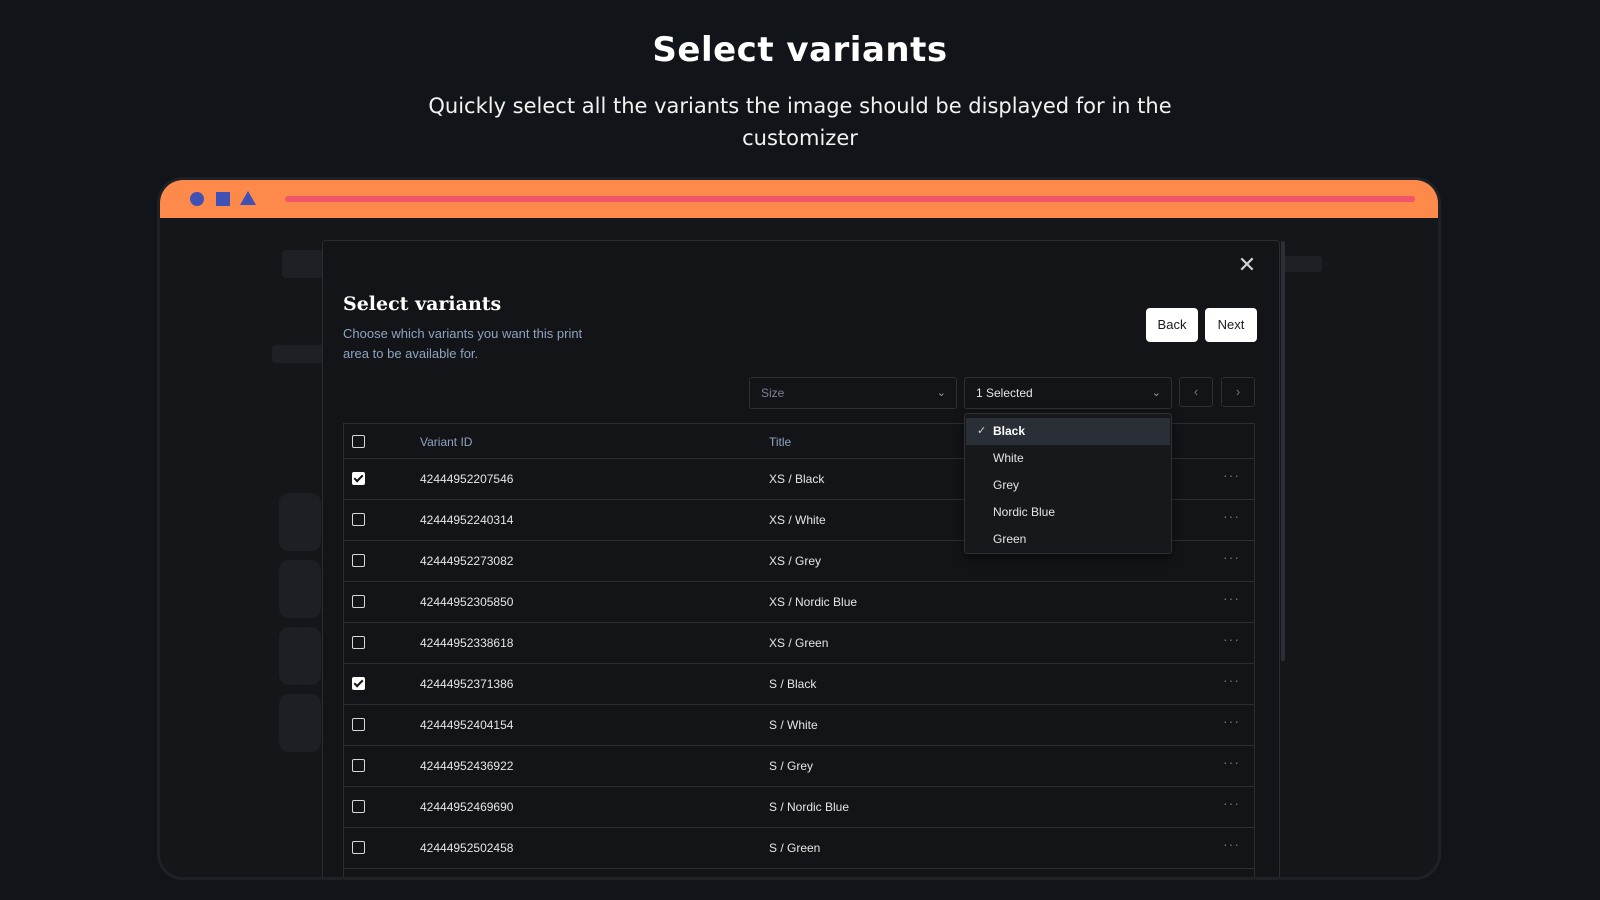  I want to click on table-row: 42444952404154 S / White ···, so click(799, 725).